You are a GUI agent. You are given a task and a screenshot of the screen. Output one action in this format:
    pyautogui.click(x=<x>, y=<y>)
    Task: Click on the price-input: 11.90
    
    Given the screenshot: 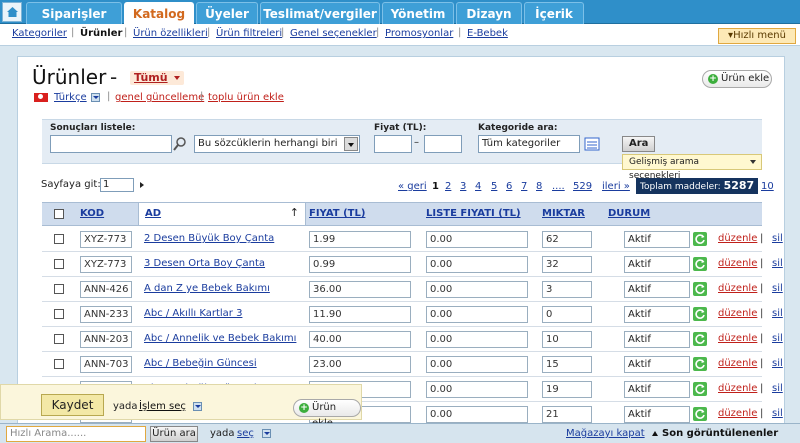 What is the action you would take?
    pyautogui.click(x=360, y=314)
    